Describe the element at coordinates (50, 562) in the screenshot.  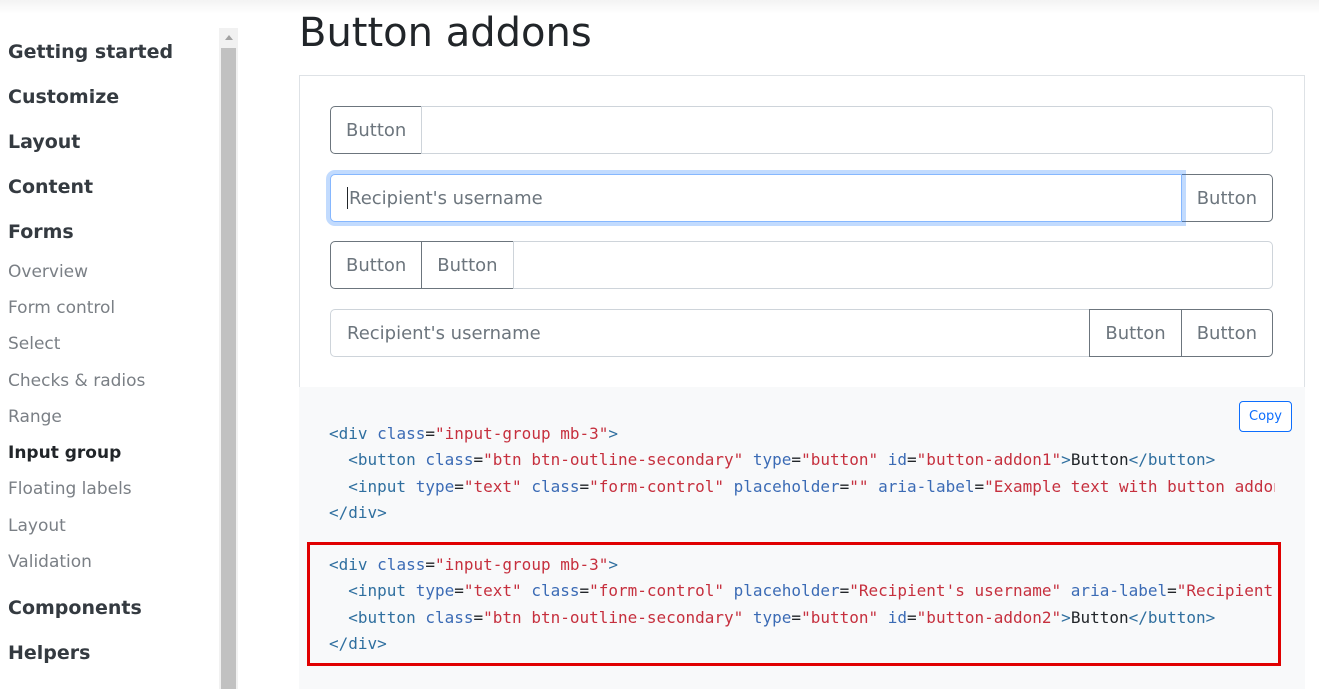
I see `sidebar-item-validation: Validation` at that location.